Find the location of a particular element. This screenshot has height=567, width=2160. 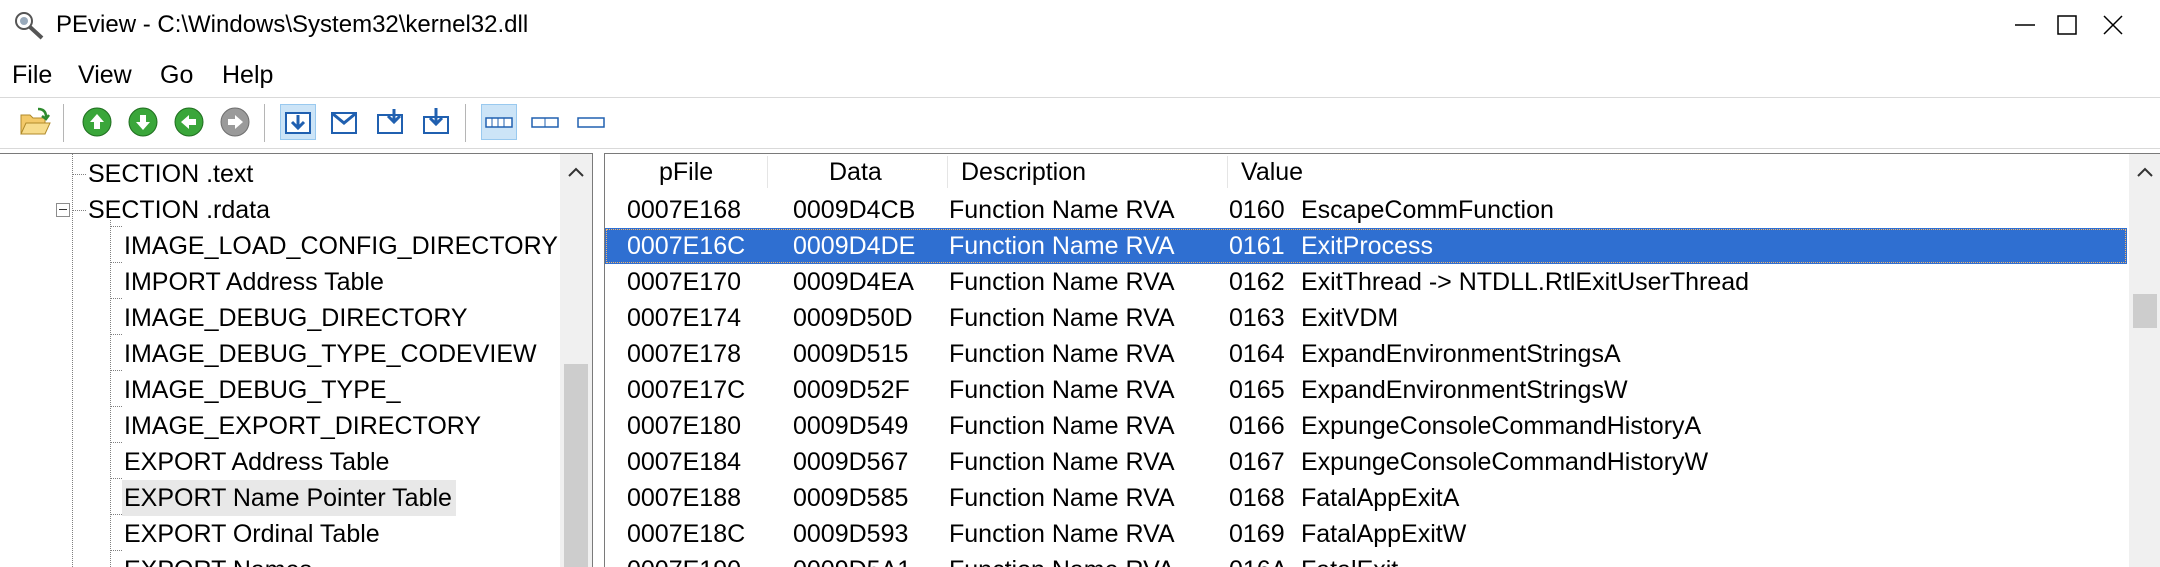

tree-item-debug-type: IMAGE_DEBUG_TYPE_ is located at coordinates (262, 390).